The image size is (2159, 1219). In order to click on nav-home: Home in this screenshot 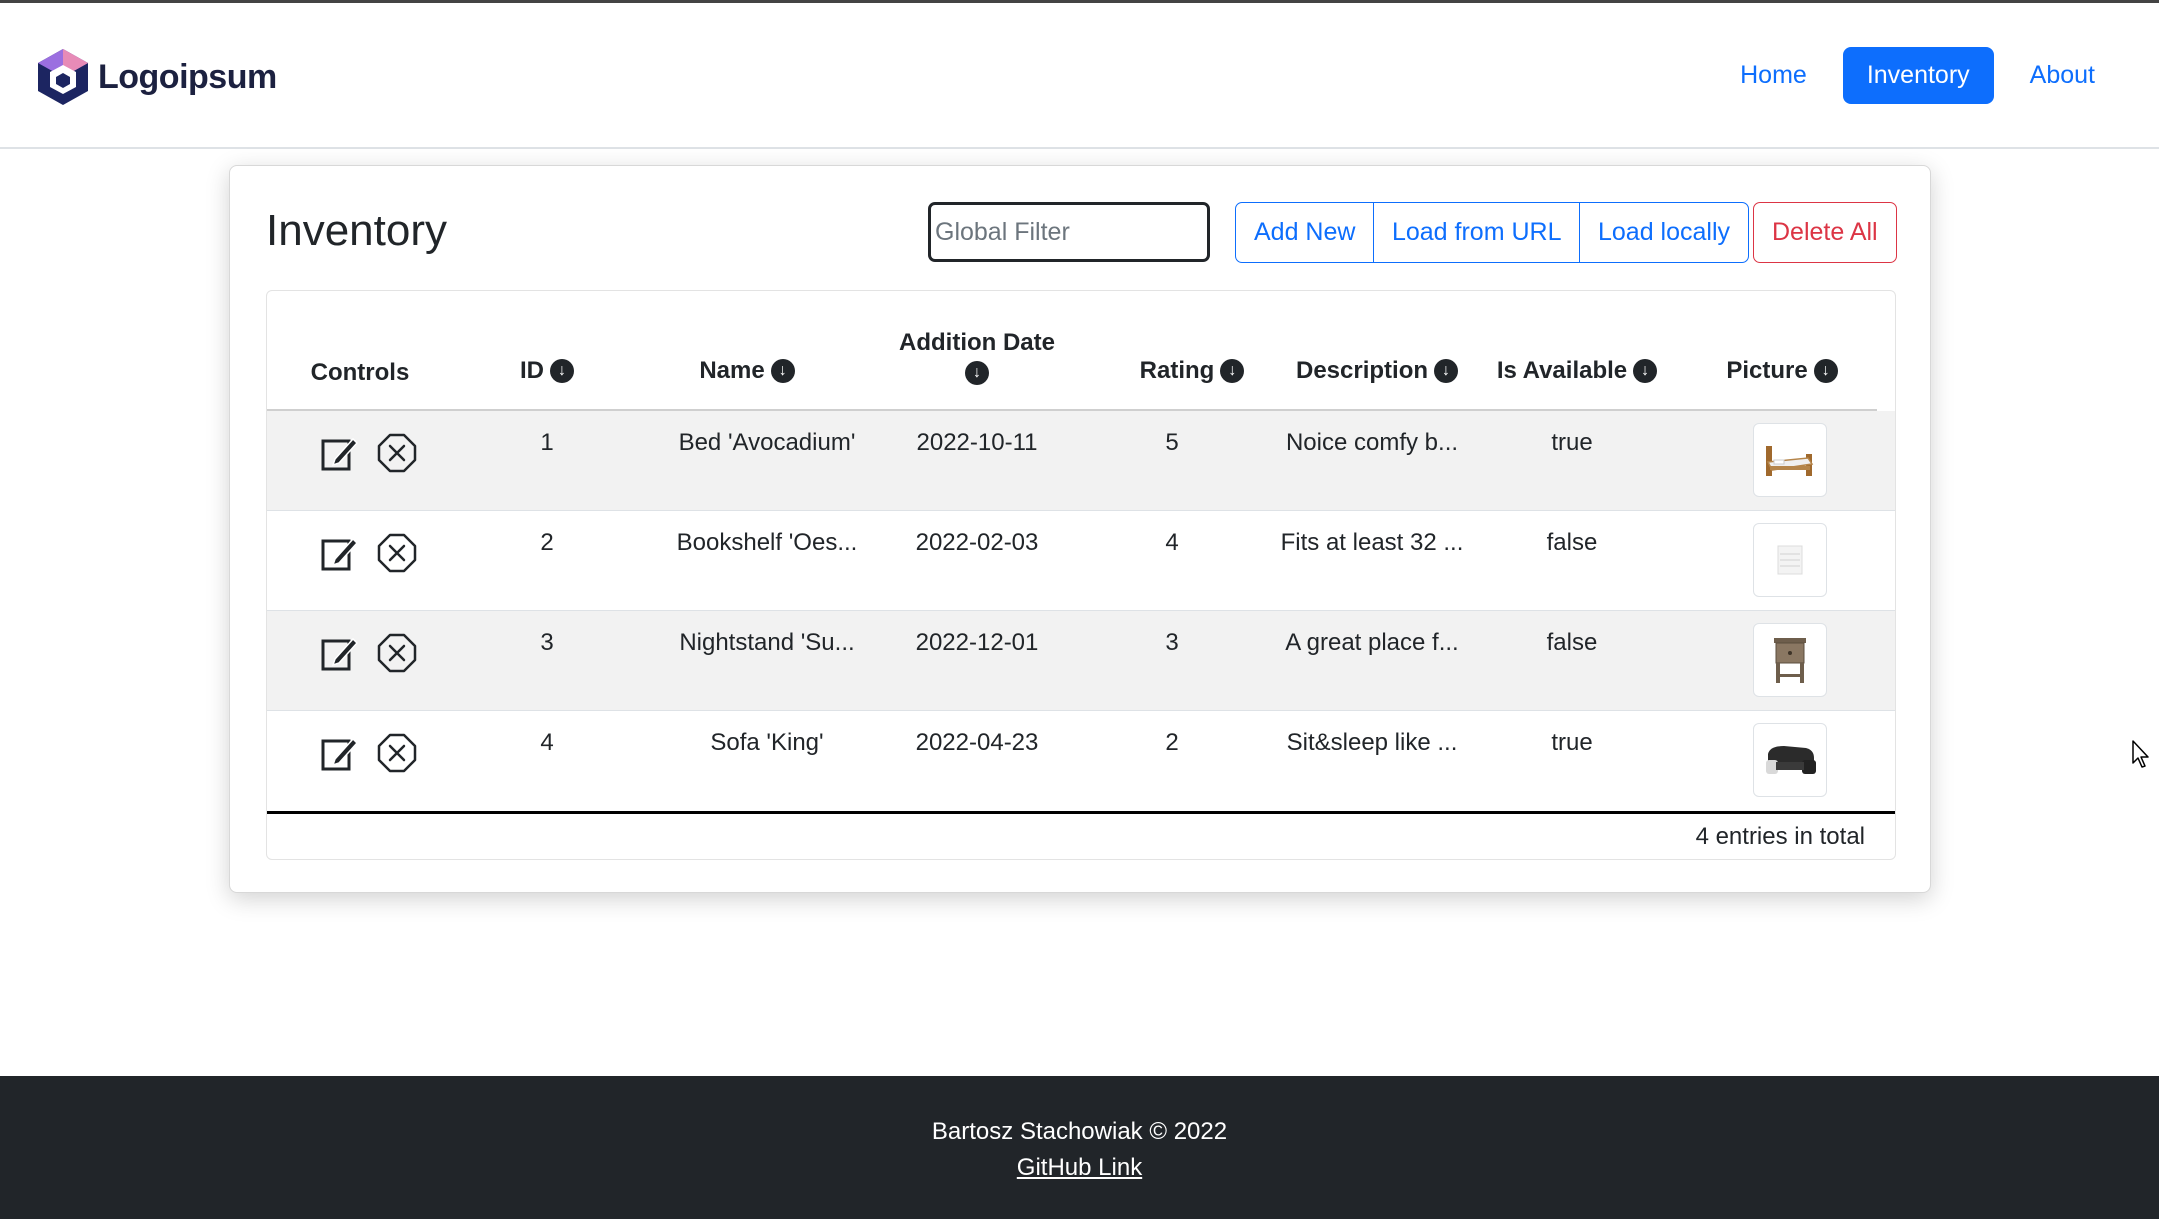, I will do `click(1773, 75)`.